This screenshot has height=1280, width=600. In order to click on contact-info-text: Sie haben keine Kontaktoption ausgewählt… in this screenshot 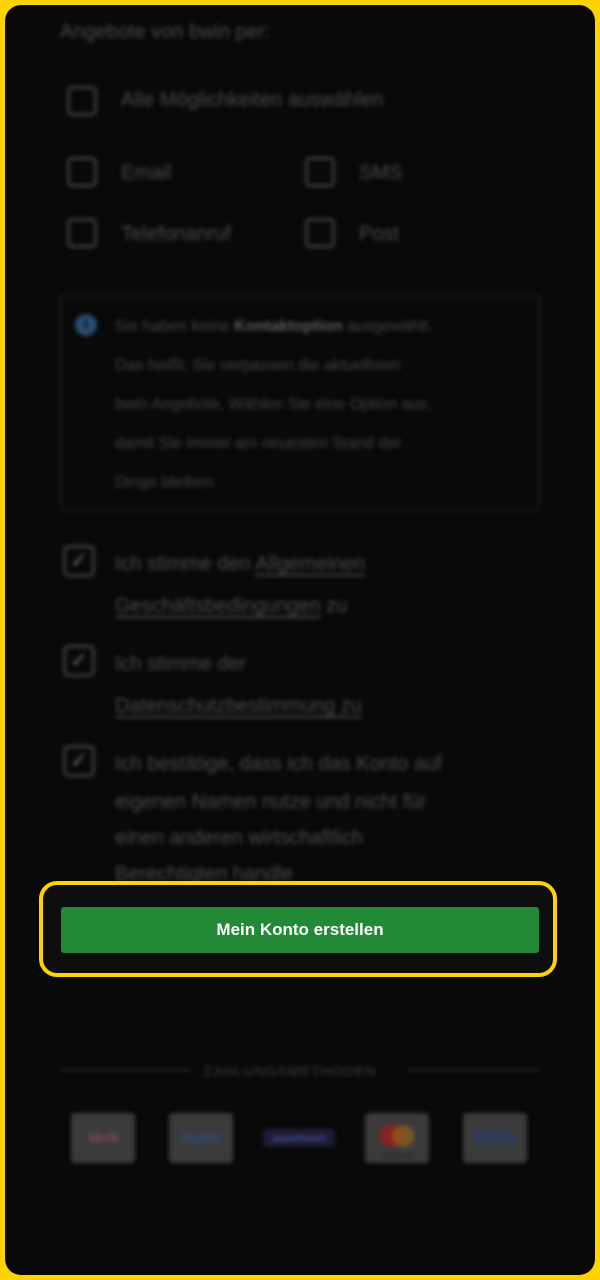, I will do `click(274, 404)`.